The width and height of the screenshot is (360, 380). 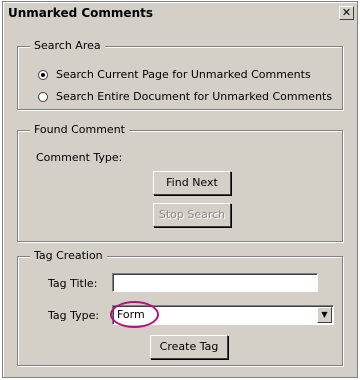 I want to click on close-icon: ✕, so click(x=346, y=12).